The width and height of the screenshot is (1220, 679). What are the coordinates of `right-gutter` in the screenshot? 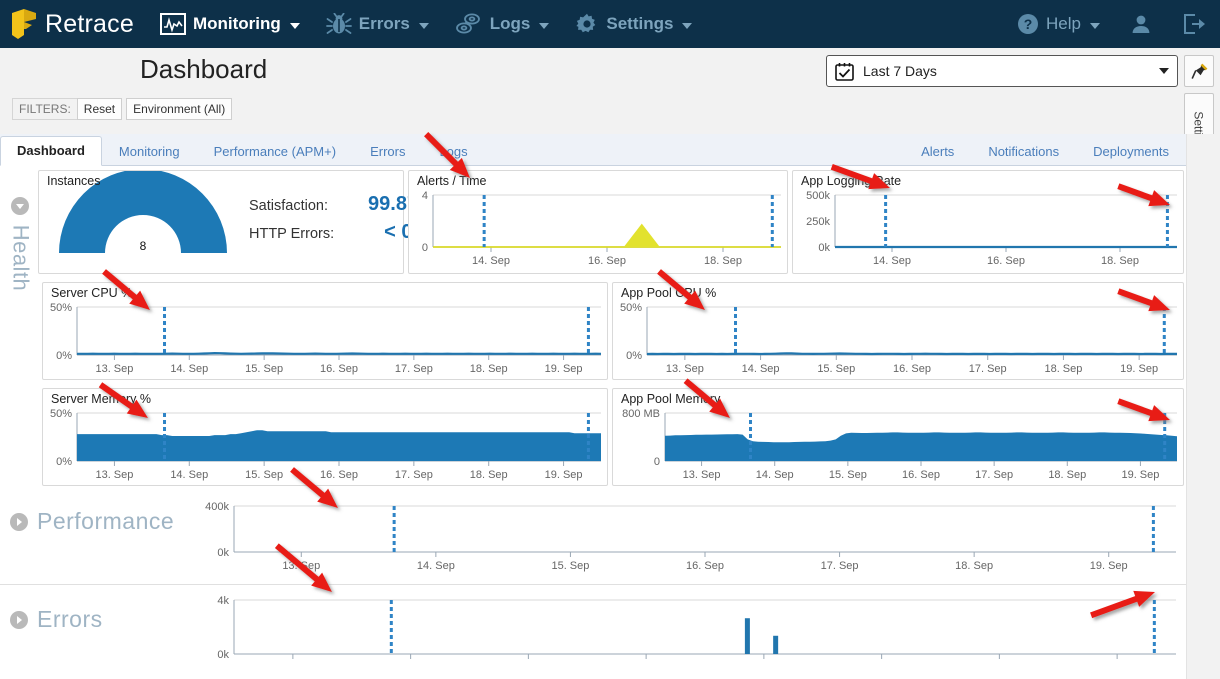 It's located at (1203, 406).